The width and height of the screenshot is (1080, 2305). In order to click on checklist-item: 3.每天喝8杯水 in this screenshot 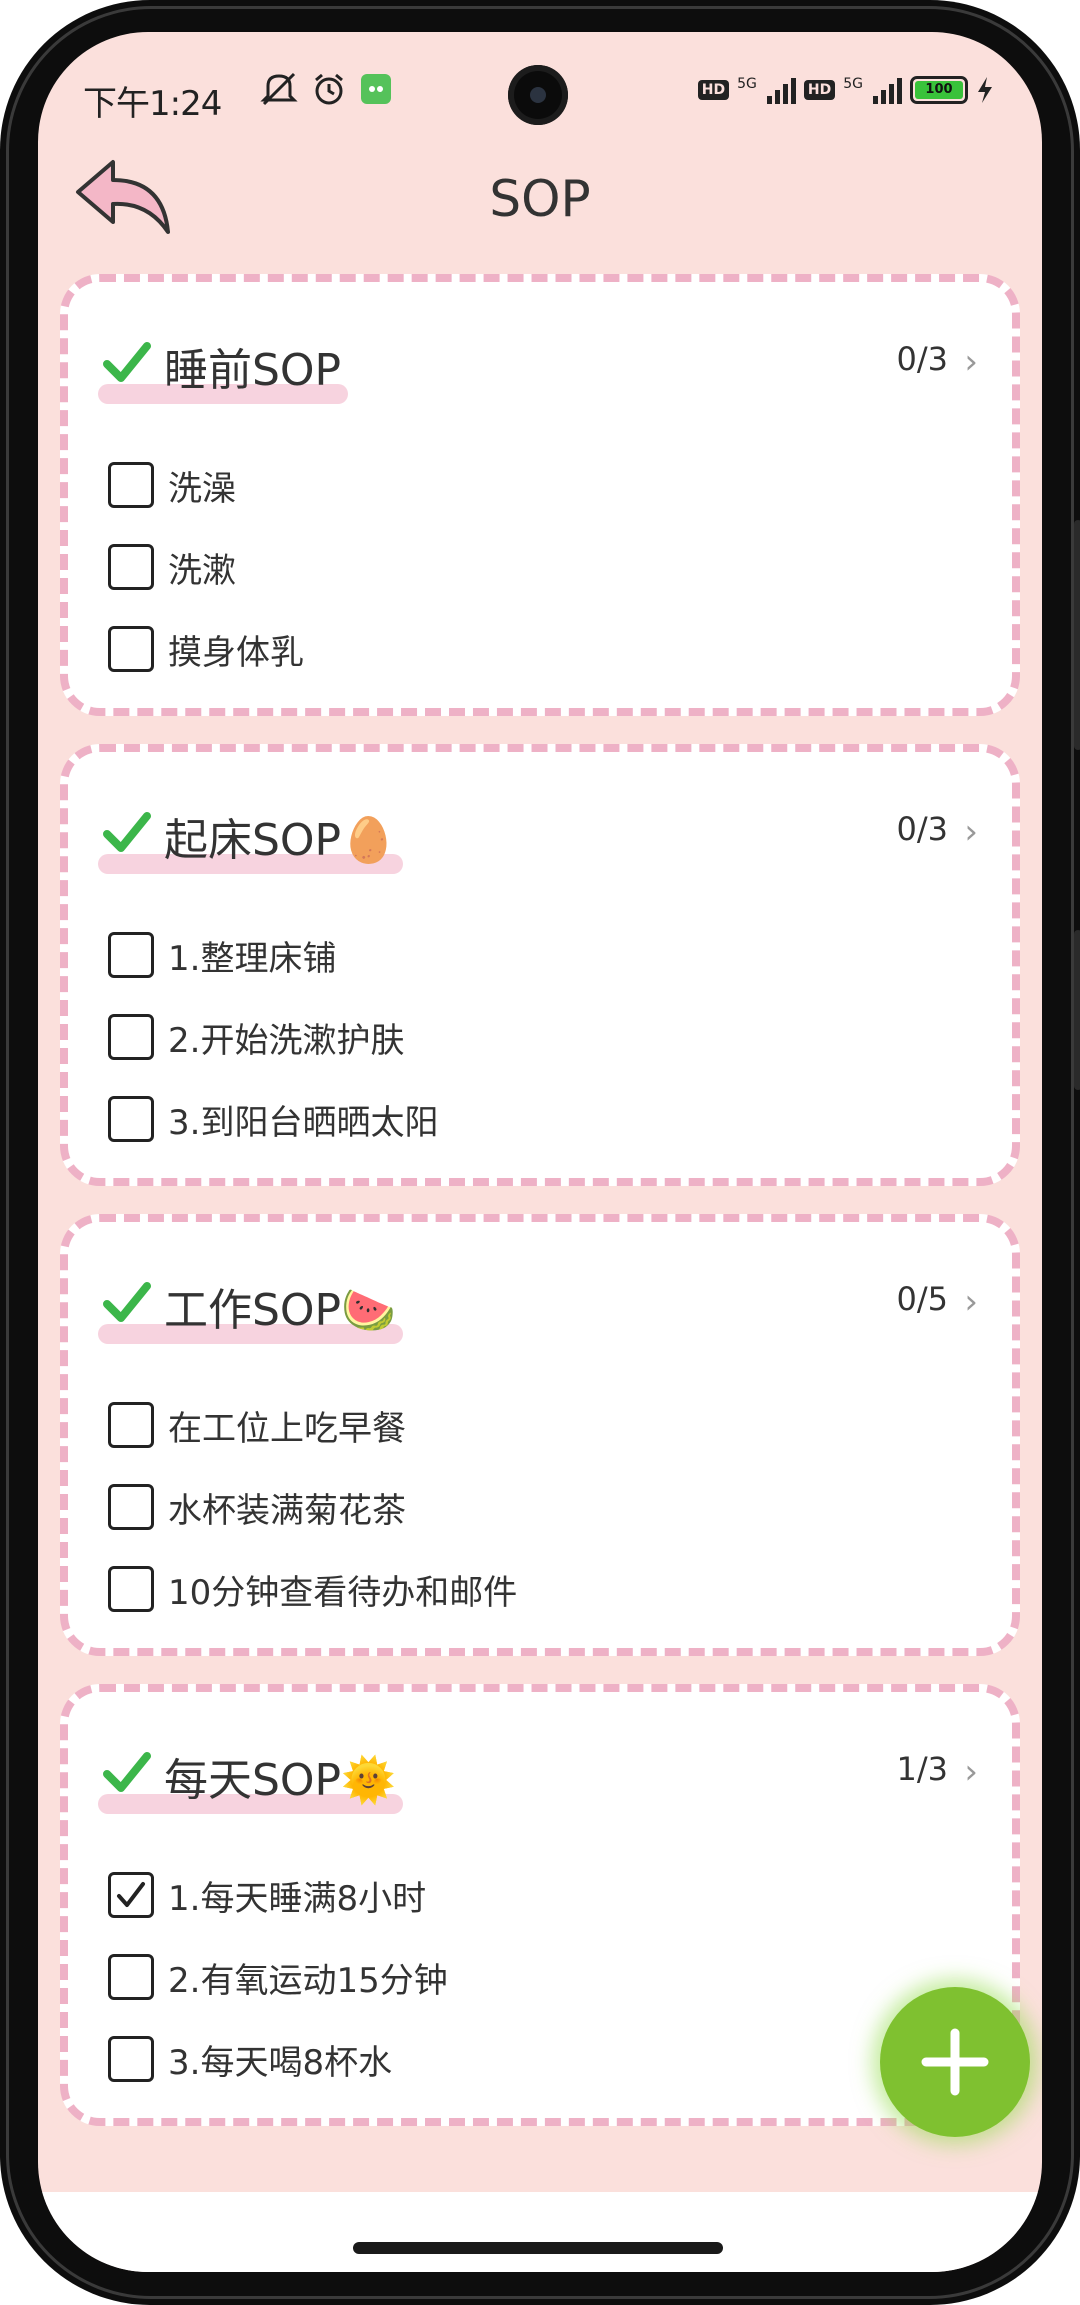, I will do `click(250, 2059)`.